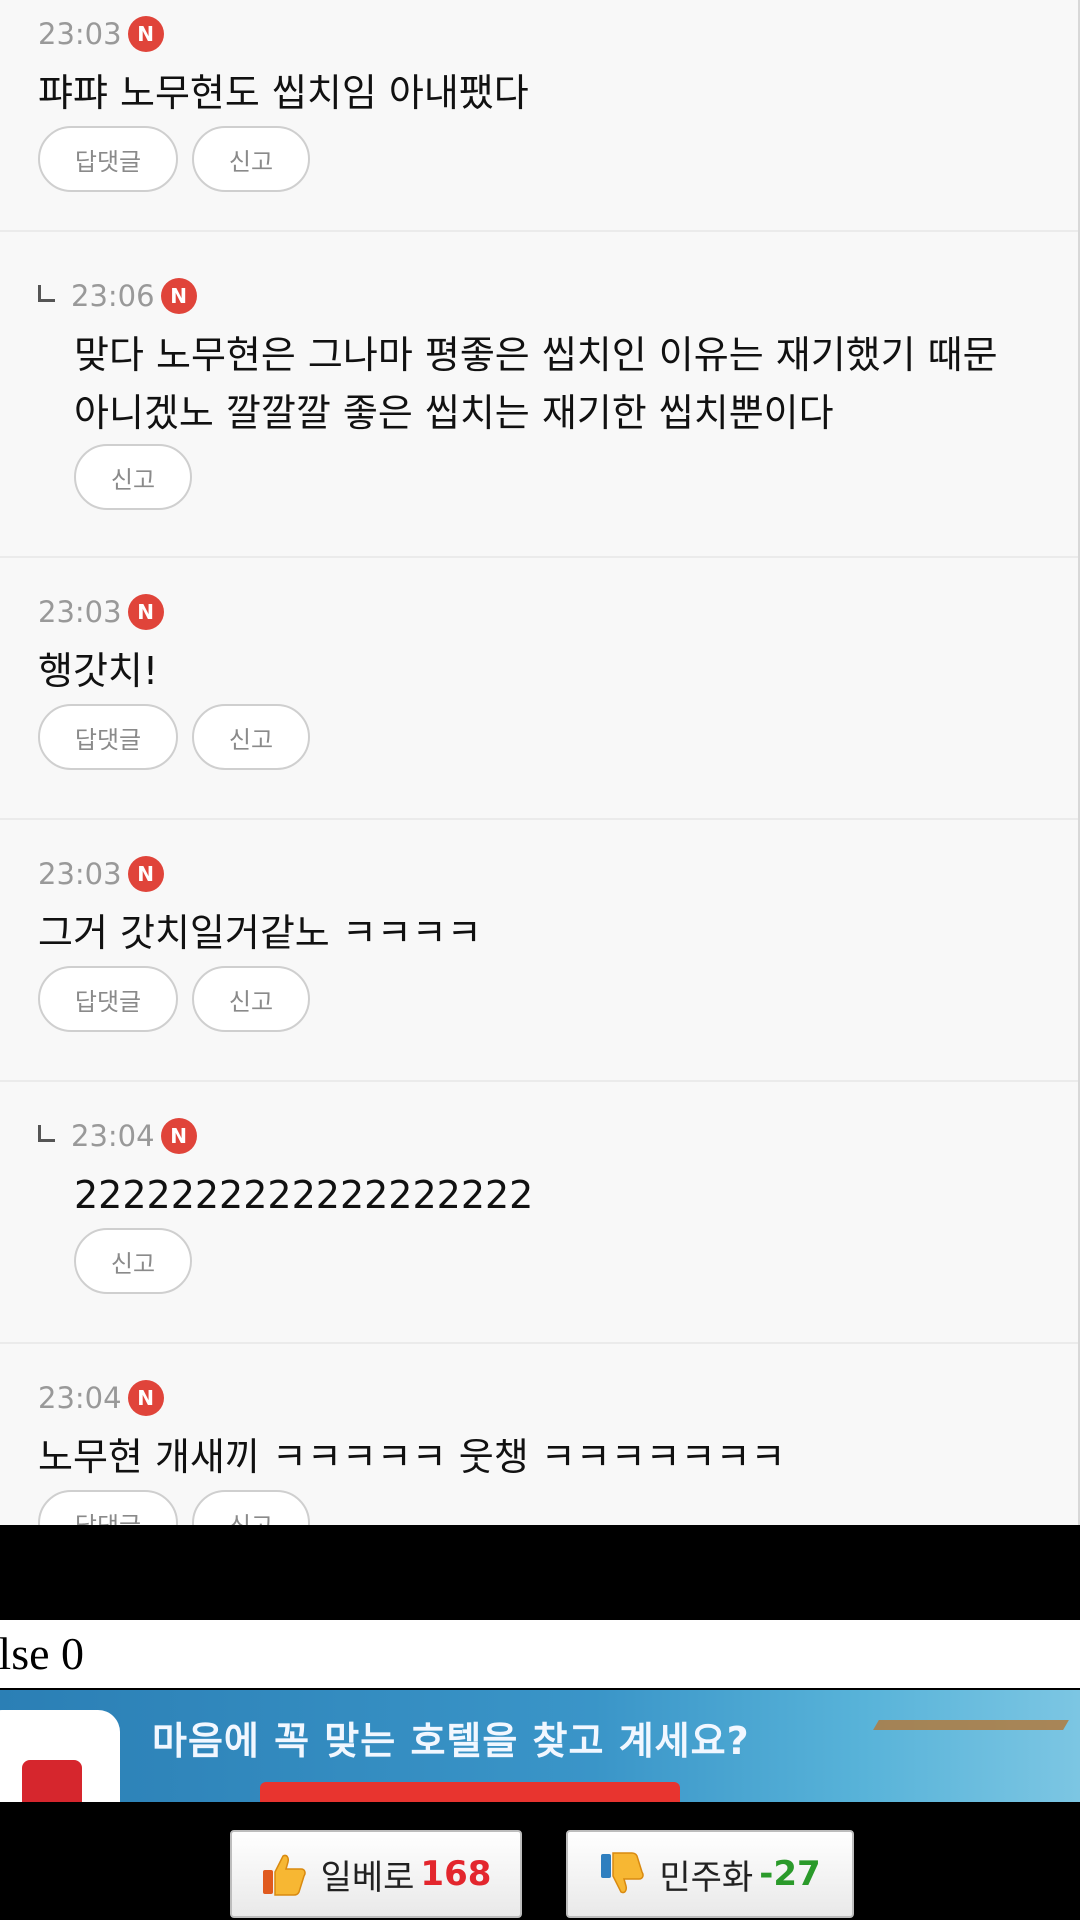 The width and height of the screenshot is (1080, 1920). What do you see at coordinates (284, 1875) in the screenshot?
I see `thumbs-up-icon` at bounding box center [284, 1875].